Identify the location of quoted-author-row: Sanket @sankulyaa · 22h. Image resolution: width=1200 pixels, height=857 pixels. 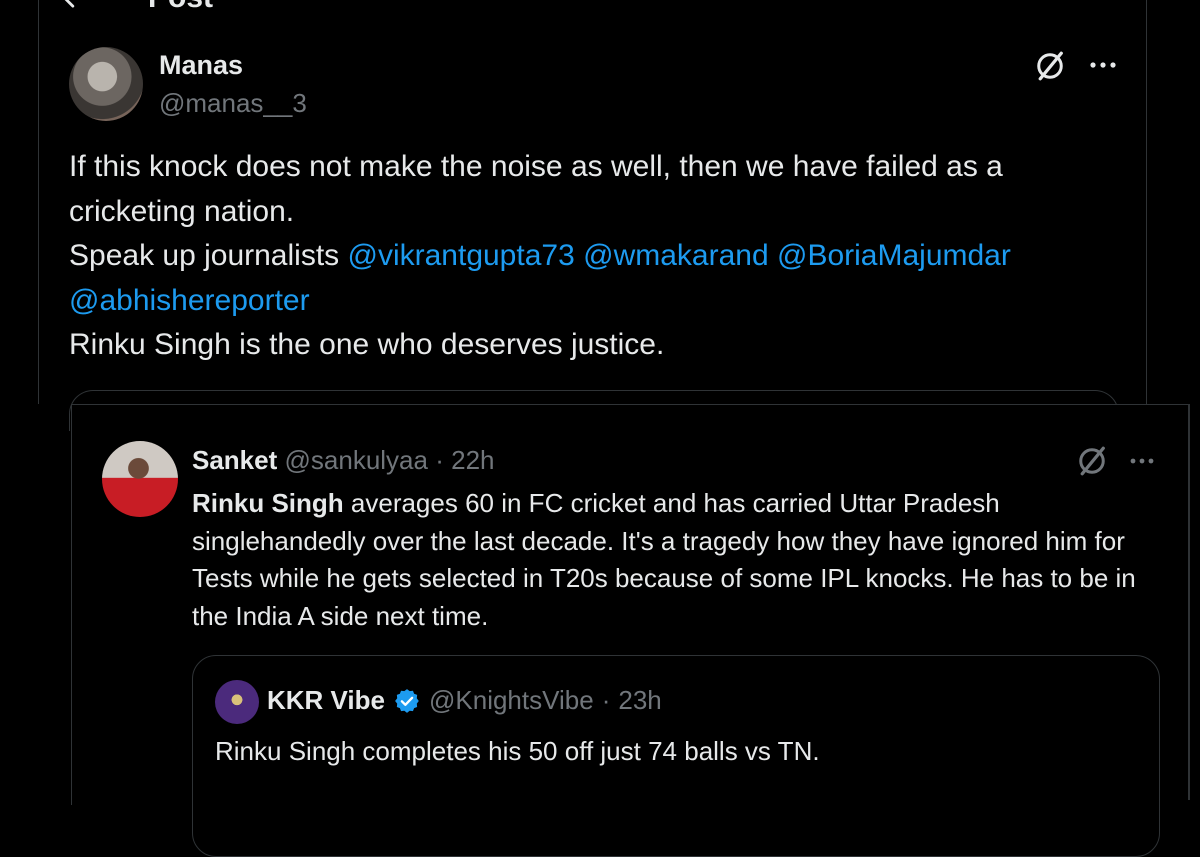
(343, 460).